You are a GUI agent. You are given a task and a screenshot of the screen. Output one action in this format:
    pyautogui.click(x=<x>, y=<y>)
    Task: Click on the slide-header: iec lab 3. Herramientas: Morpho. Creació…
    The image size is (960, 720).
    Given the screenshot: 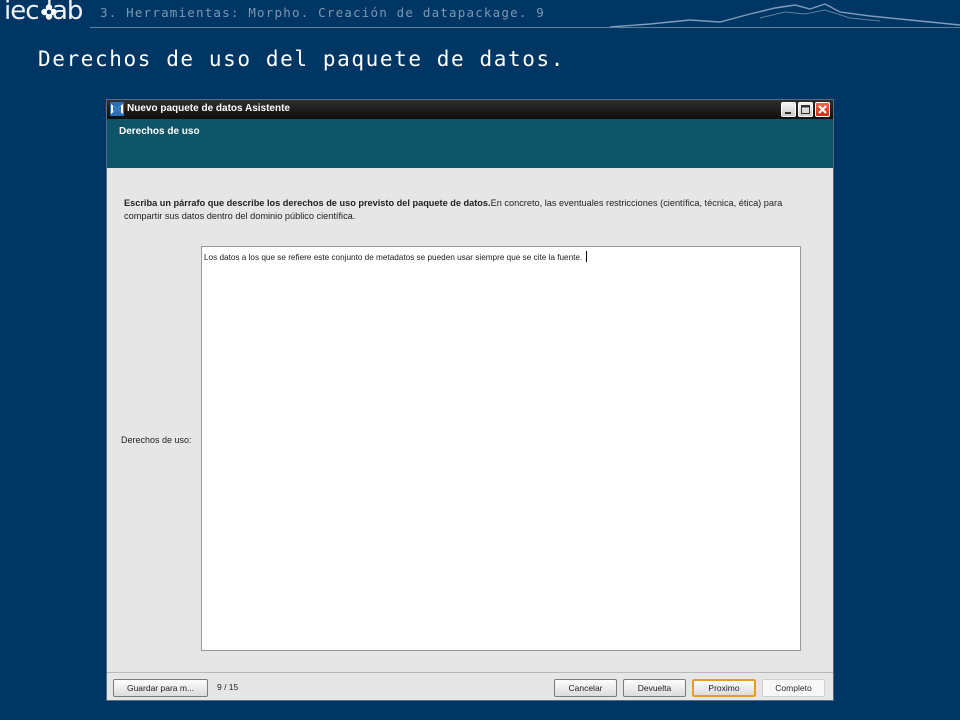 What is the action you would take?
    pyautogui.click(x=480, y=14)
    